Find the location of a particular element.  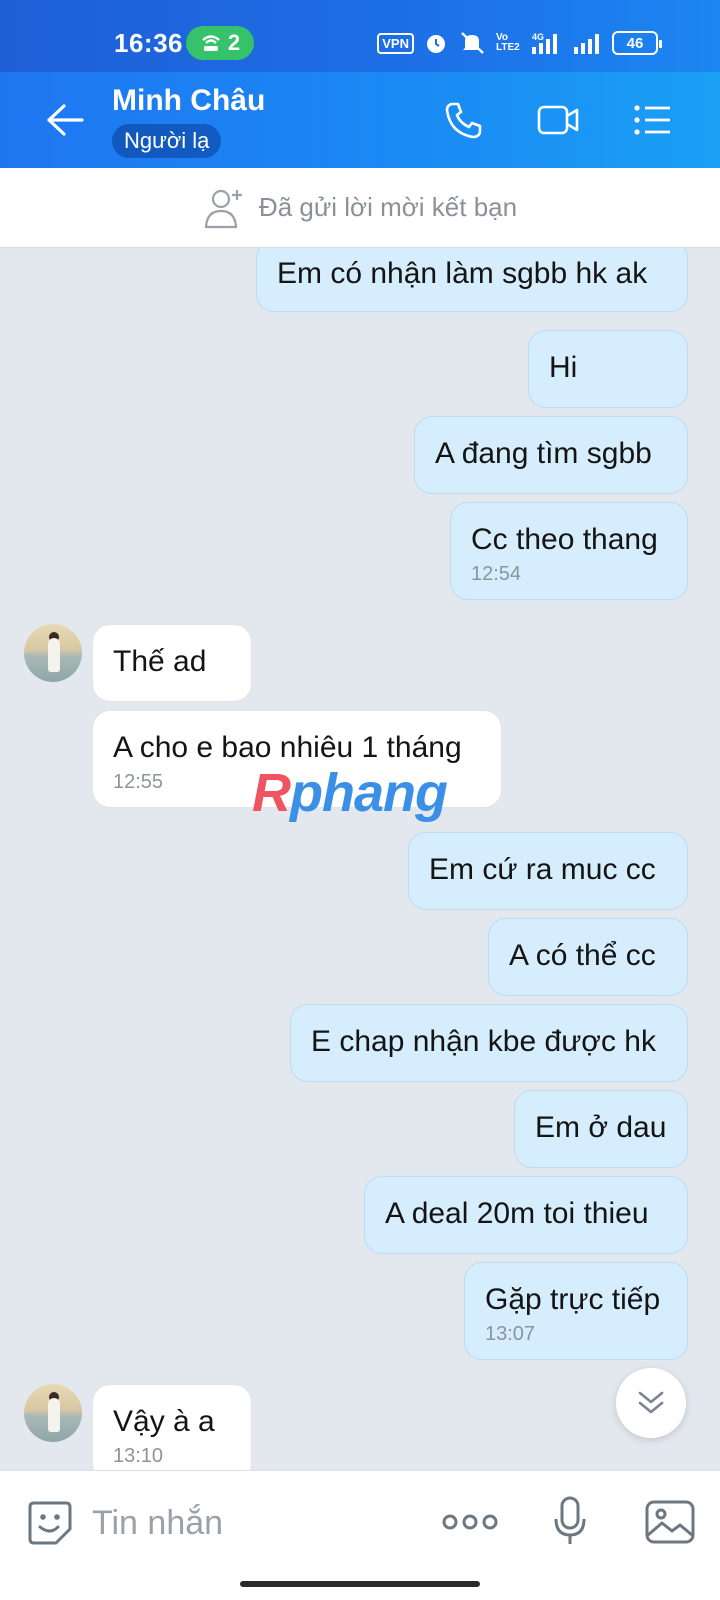

message-bubble-outgoing: Em có nhận làm sgbb hk ak is located at coordinates (472, 280).